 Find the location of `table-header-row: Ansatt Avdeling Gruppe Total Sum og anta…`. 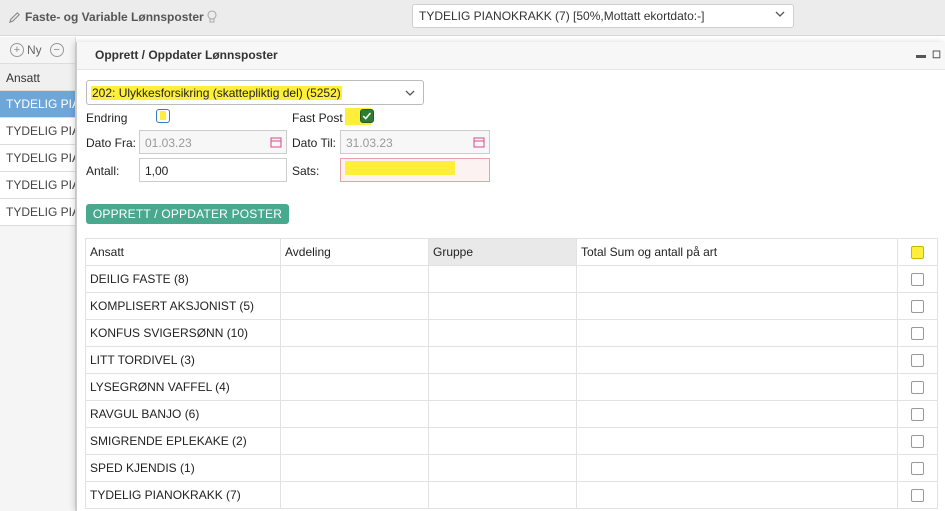

table-header-row: Ansatt Avdeling Gruppe Total Sum og anta… is located at coordinates (511, 252).